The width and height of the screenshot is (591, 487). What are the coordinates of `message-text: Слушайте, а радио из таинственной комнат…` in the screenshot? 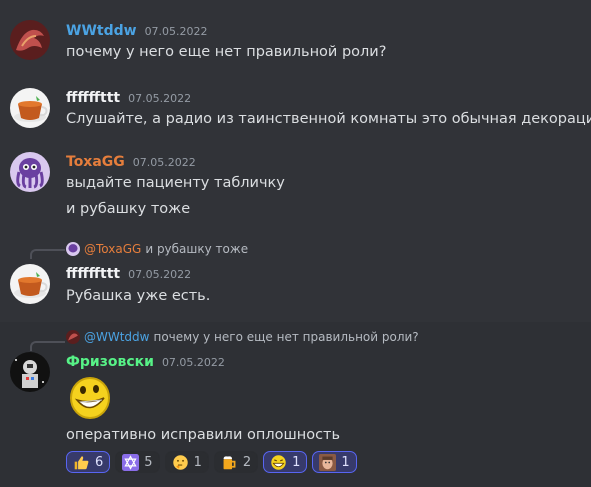 It's located at (328, 119).